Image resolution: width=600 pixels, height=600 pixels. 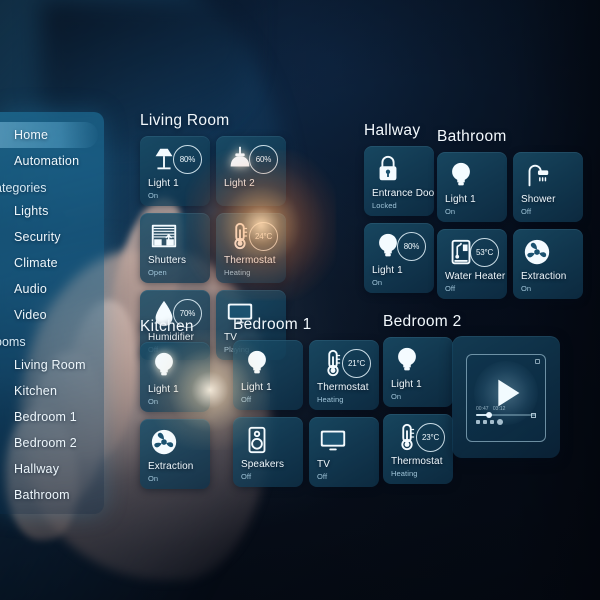 What do you see at coordinates (482, 409) in the screenshot?
I see `media-elapsed-time: 00:47` at bounding box center [482, 409].